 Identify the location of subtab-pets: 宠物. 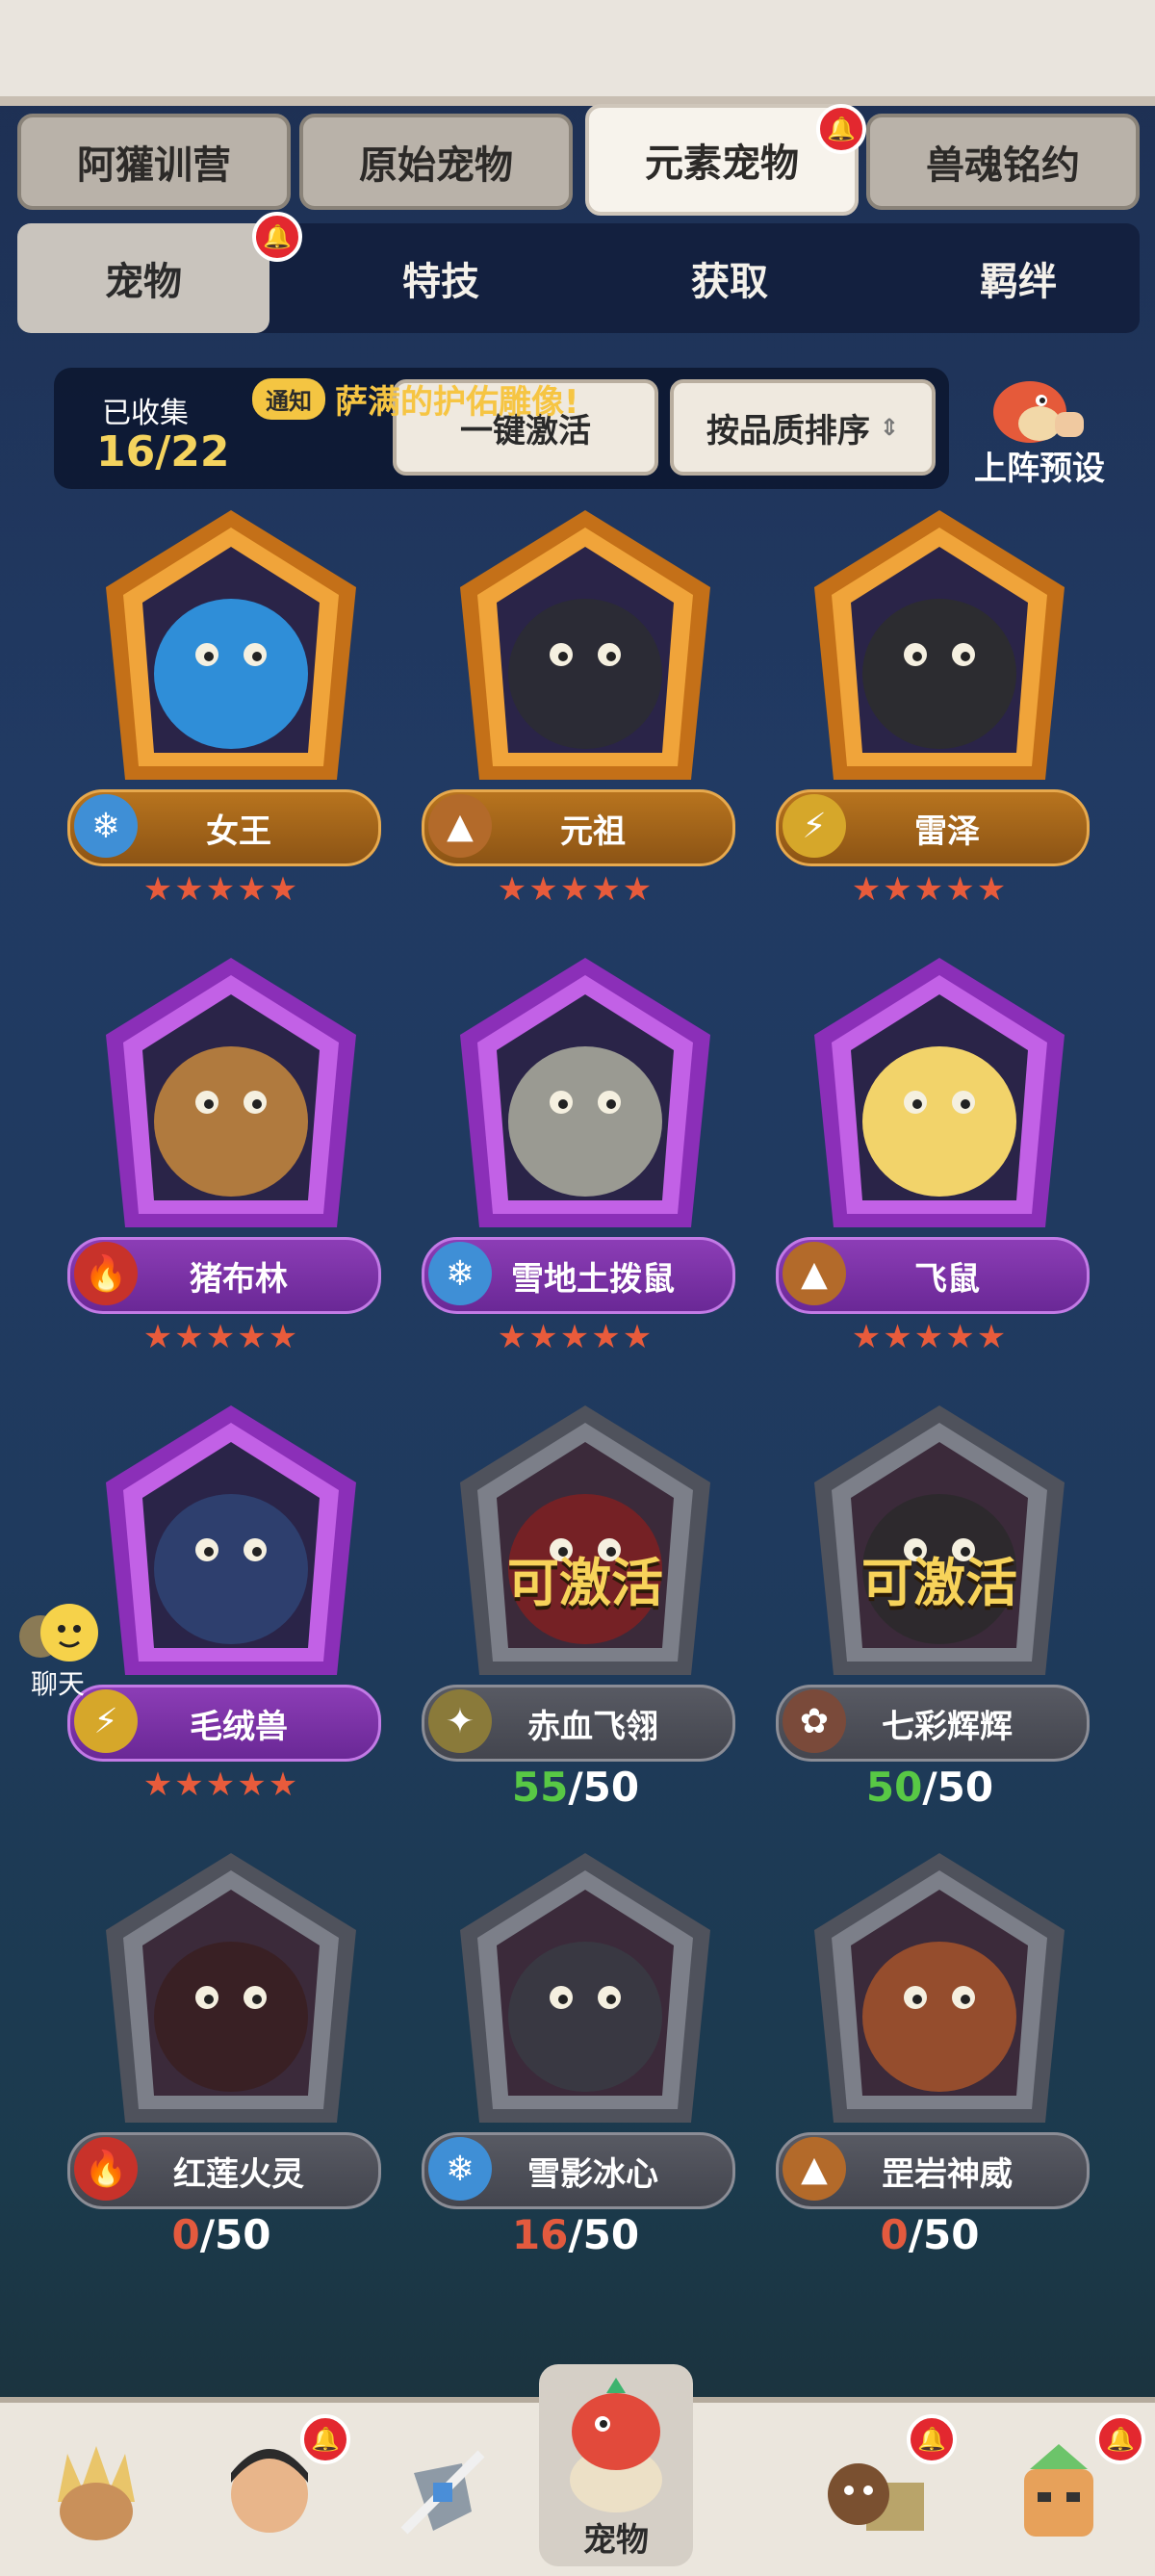
(143, 278).